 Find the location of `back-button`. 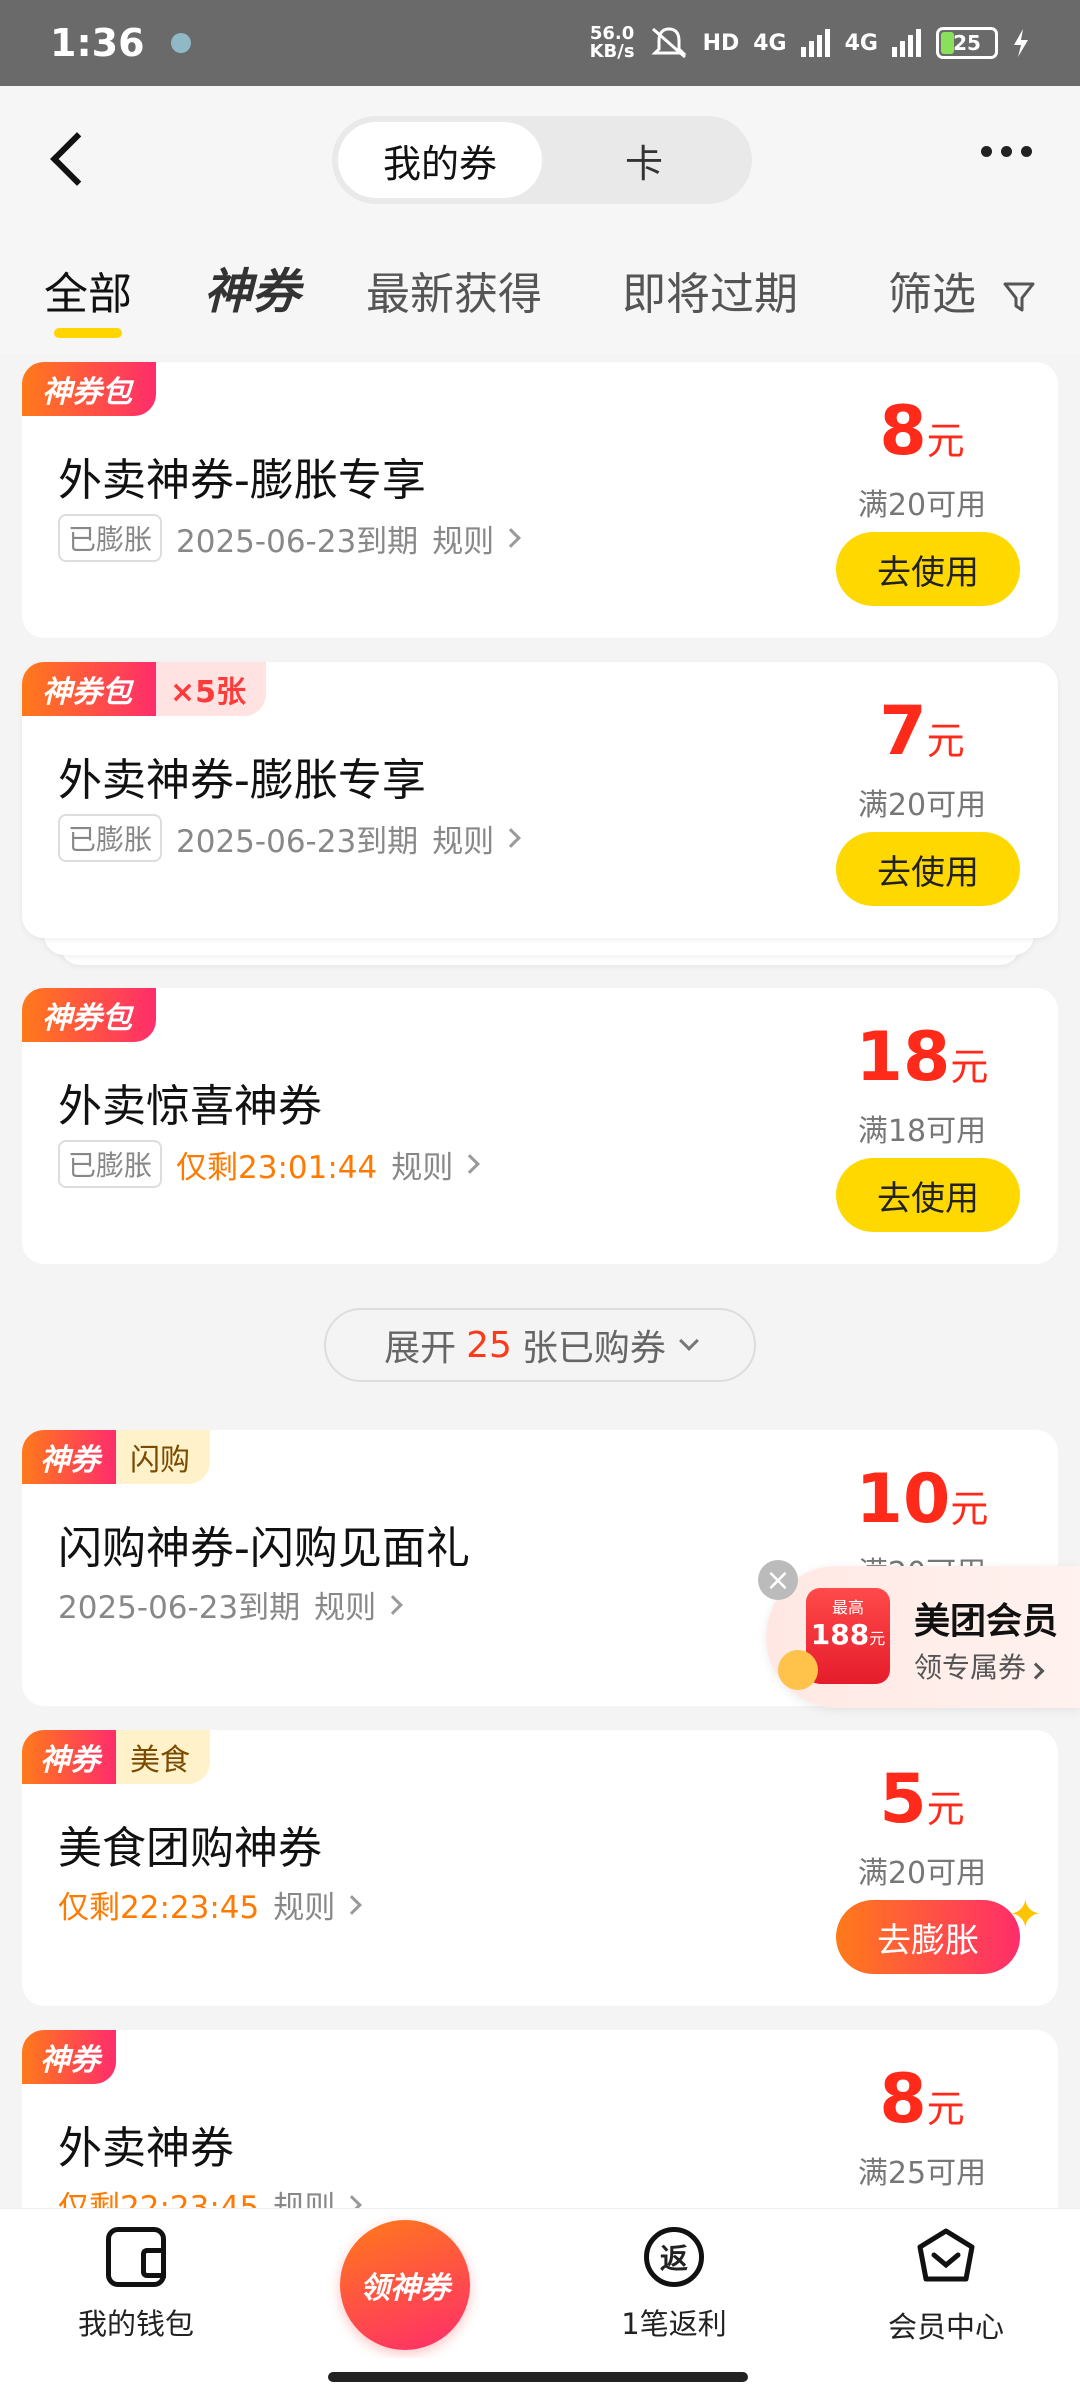

back-button is located at coordinates (69, 160).